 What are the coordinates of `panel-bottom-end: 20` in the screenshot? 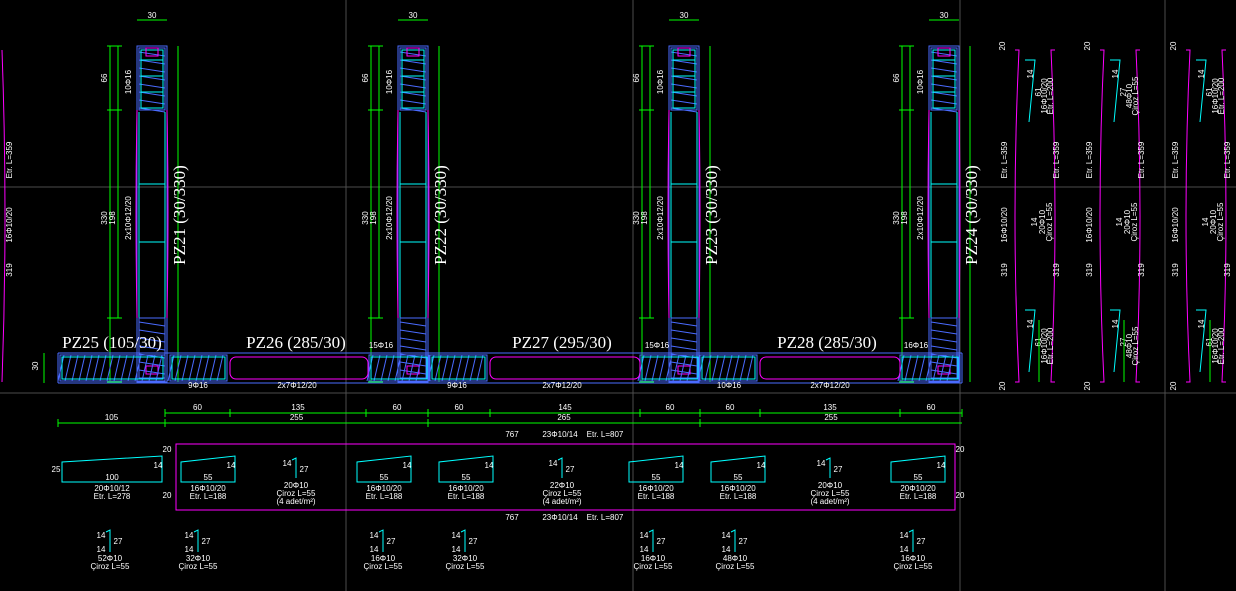 It's located at (1173, 385).